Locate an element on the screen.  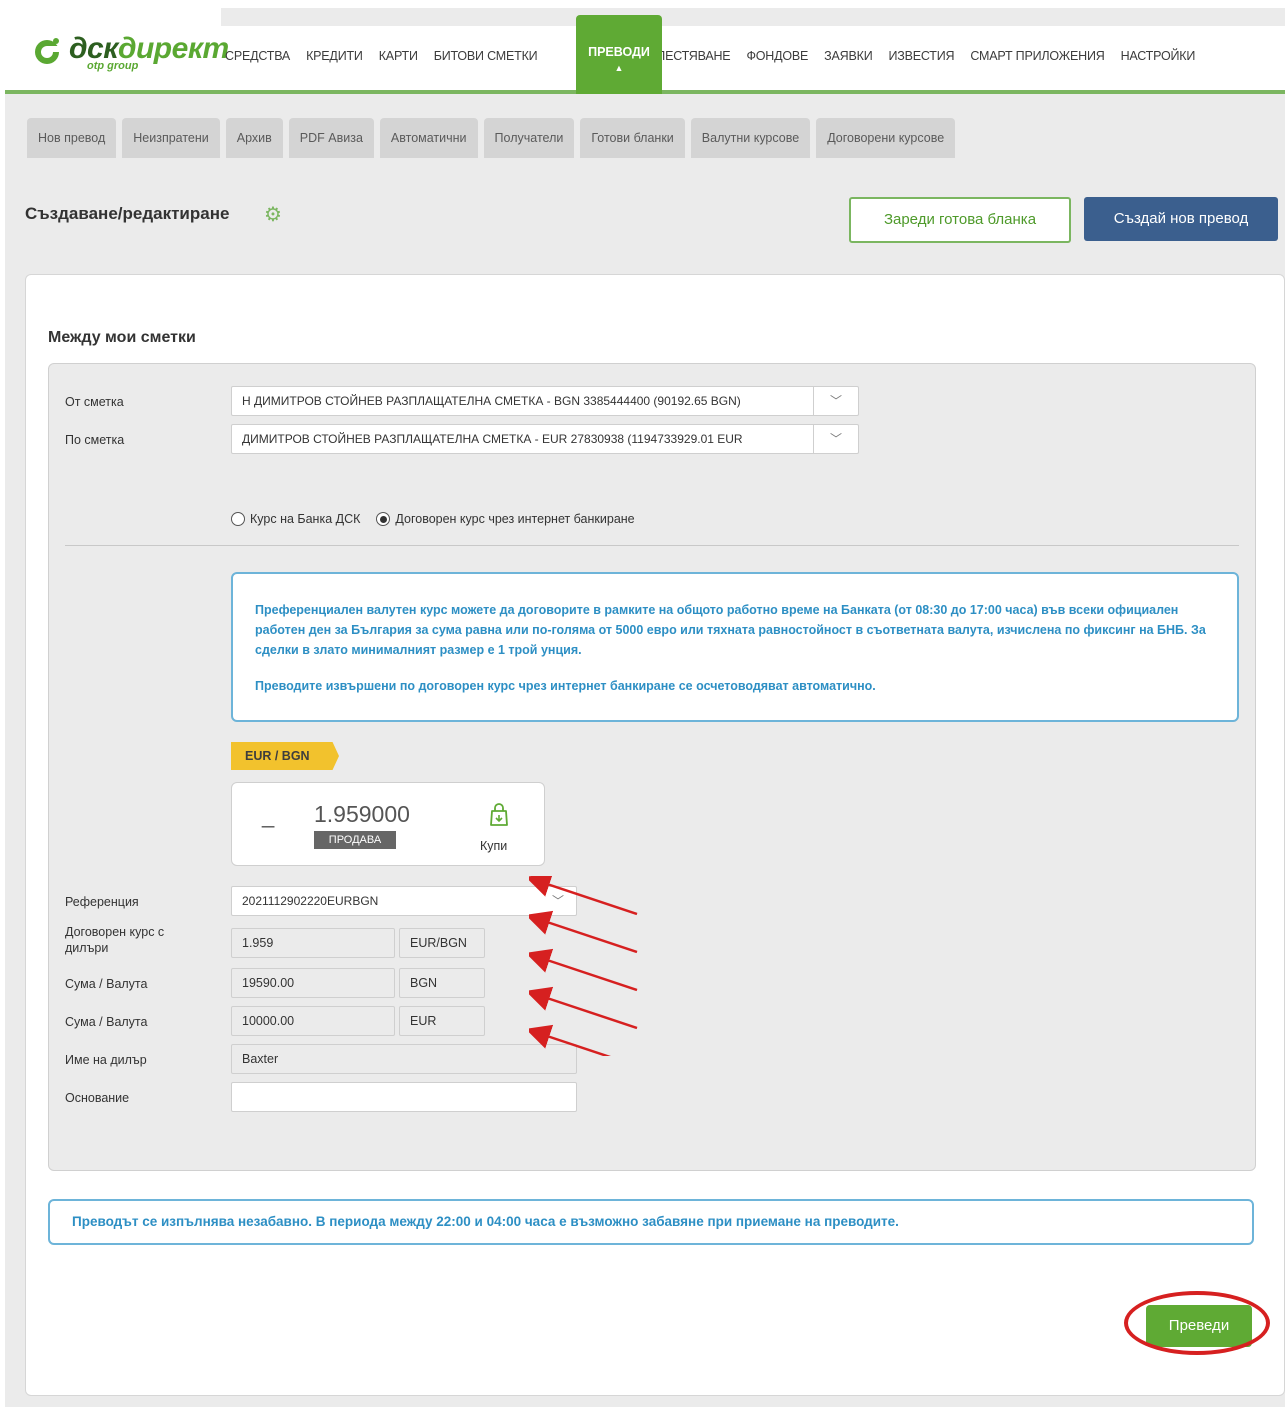
nav-item-funds-invest: ФОНДОВЕ is located at coordinates (777, 56).